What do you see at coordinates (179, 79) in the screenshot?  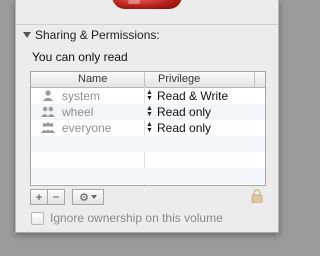 I see `column-header-privilege: Privilege` at bounding box center [179, 79].